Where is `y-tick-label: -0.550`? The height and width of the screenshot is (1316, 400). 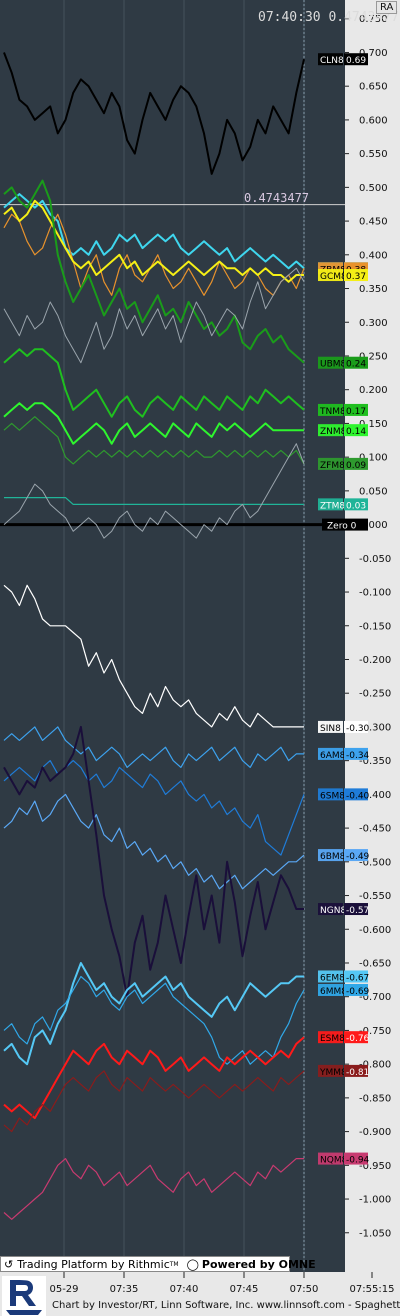
y-tick-label: -0.550 is located at coordinates (375, 896).